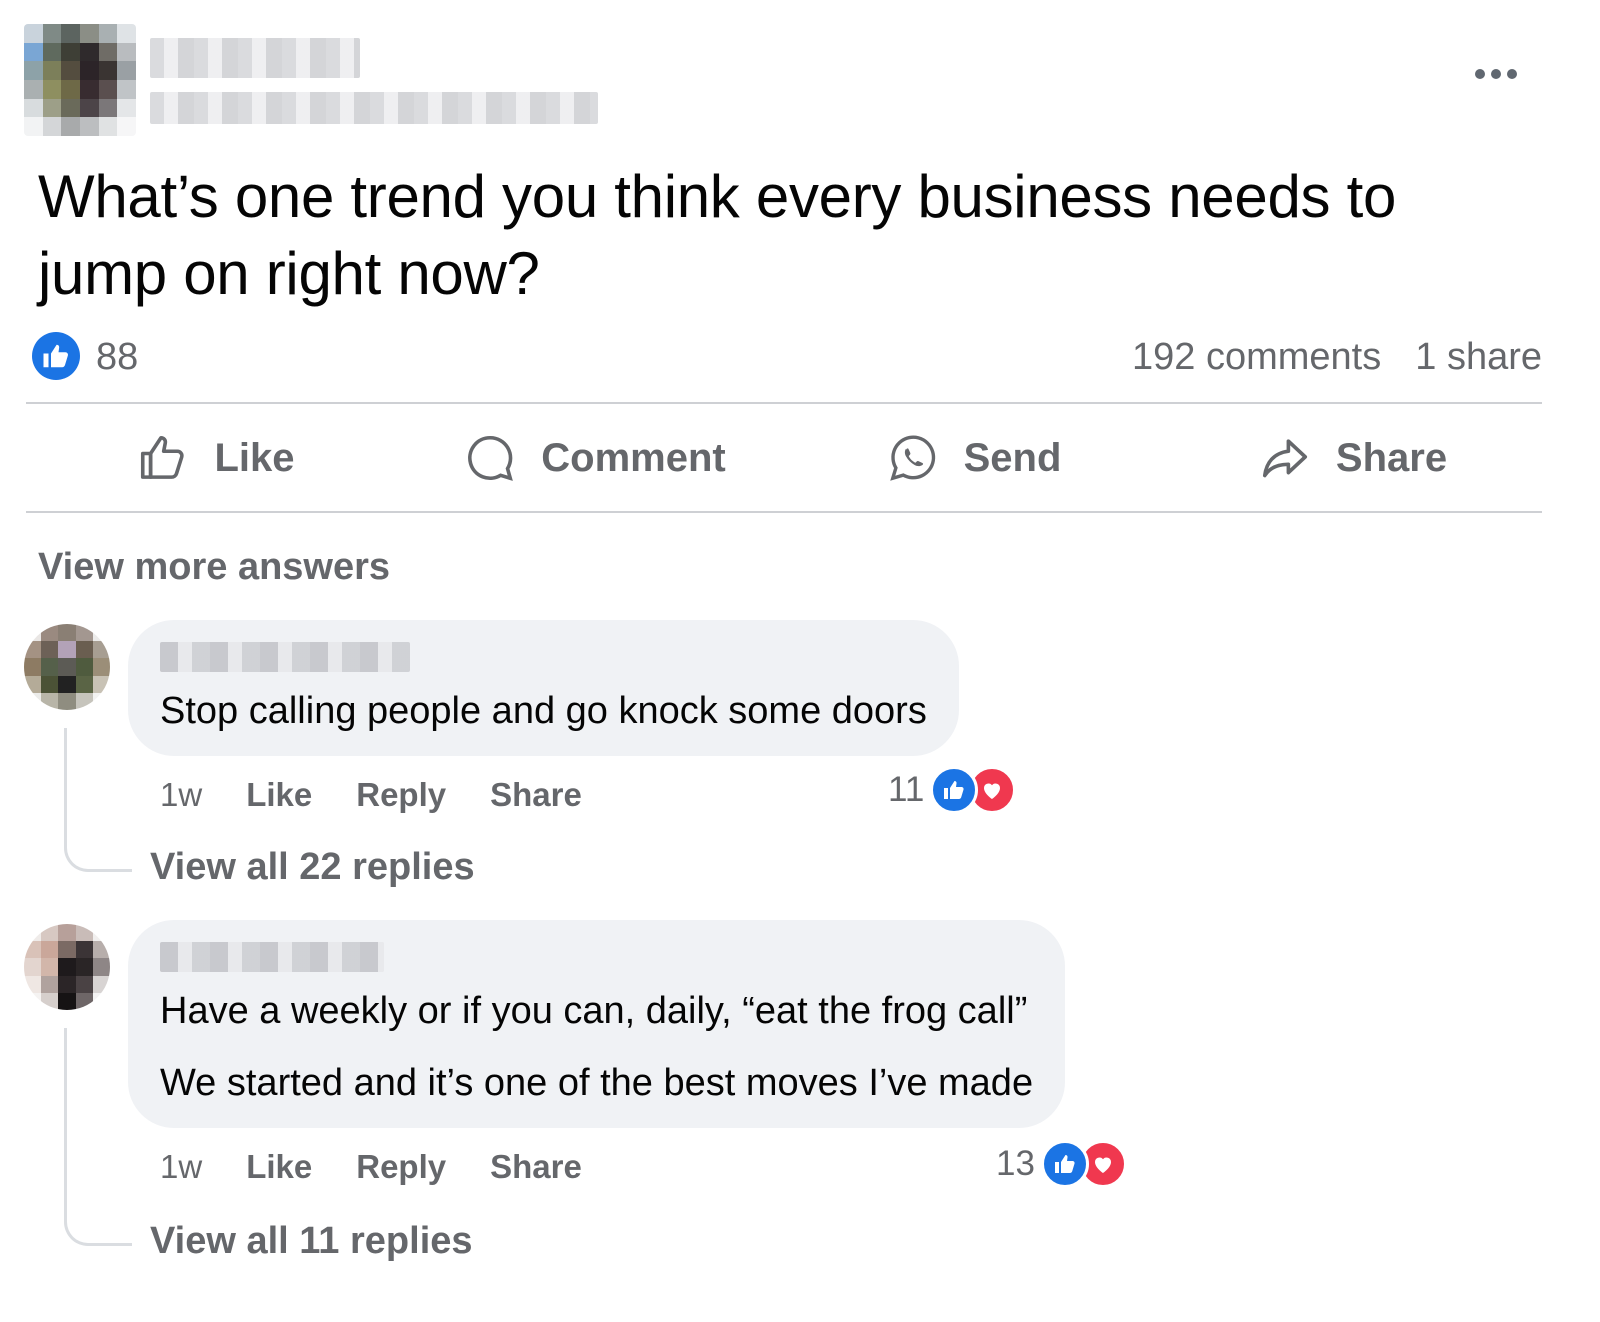  What do you see at coordinates (1015, 1163) in the screenshot?
I see `reaction-count: 13` at bounding box center [1015, 1163].